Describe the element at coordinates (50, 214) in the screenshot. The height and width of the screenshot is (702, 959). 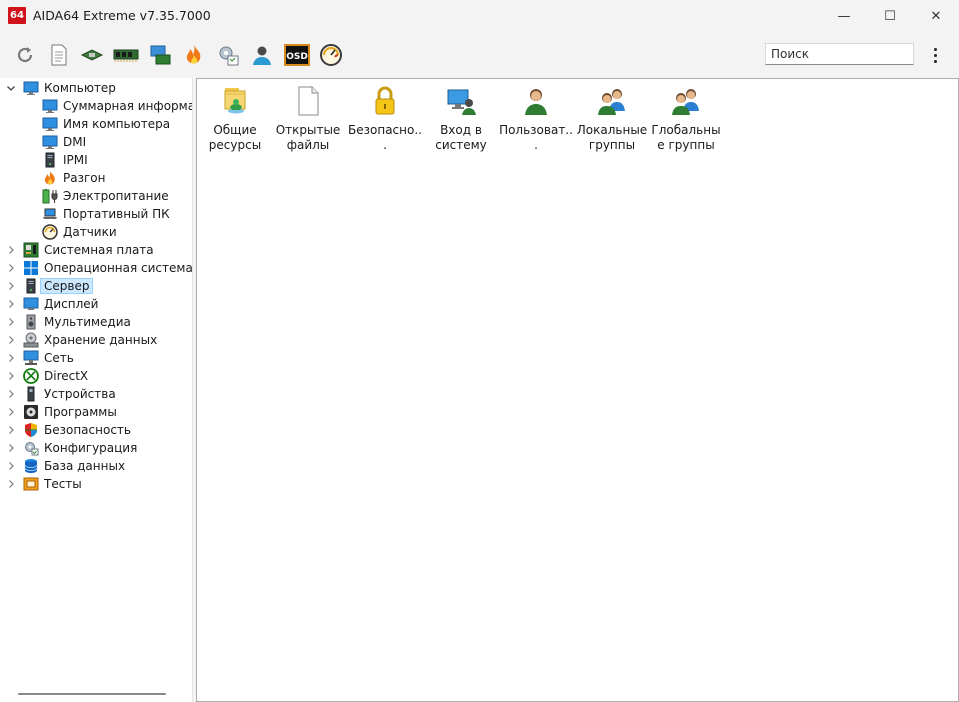
I see `laptop-icon` at that location.